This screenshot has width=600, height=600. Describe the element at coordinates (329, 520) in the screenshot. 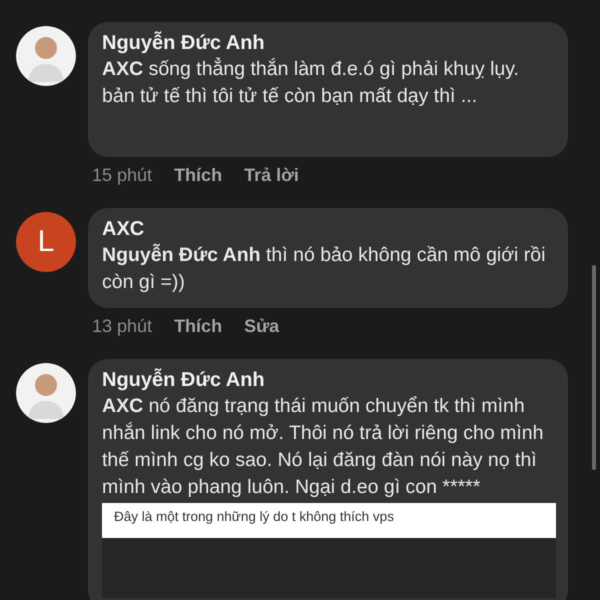

I see `screenshot-caption: Đây là một trong những lý do t không thích vps` at that location.